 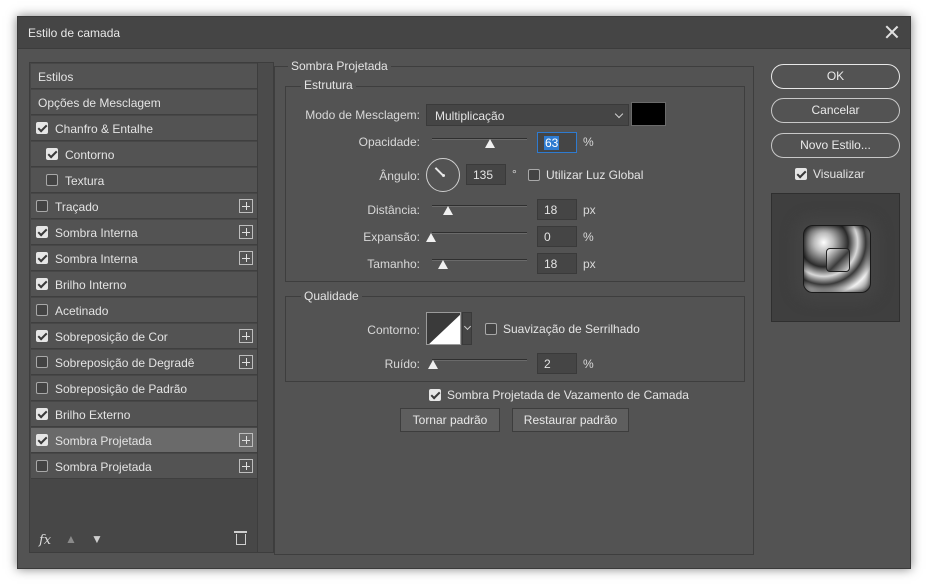 What do you see at coordinates (648, 114) in the screenshot?
I see `shadow-color-swatch` at bounding box center [648, 114].